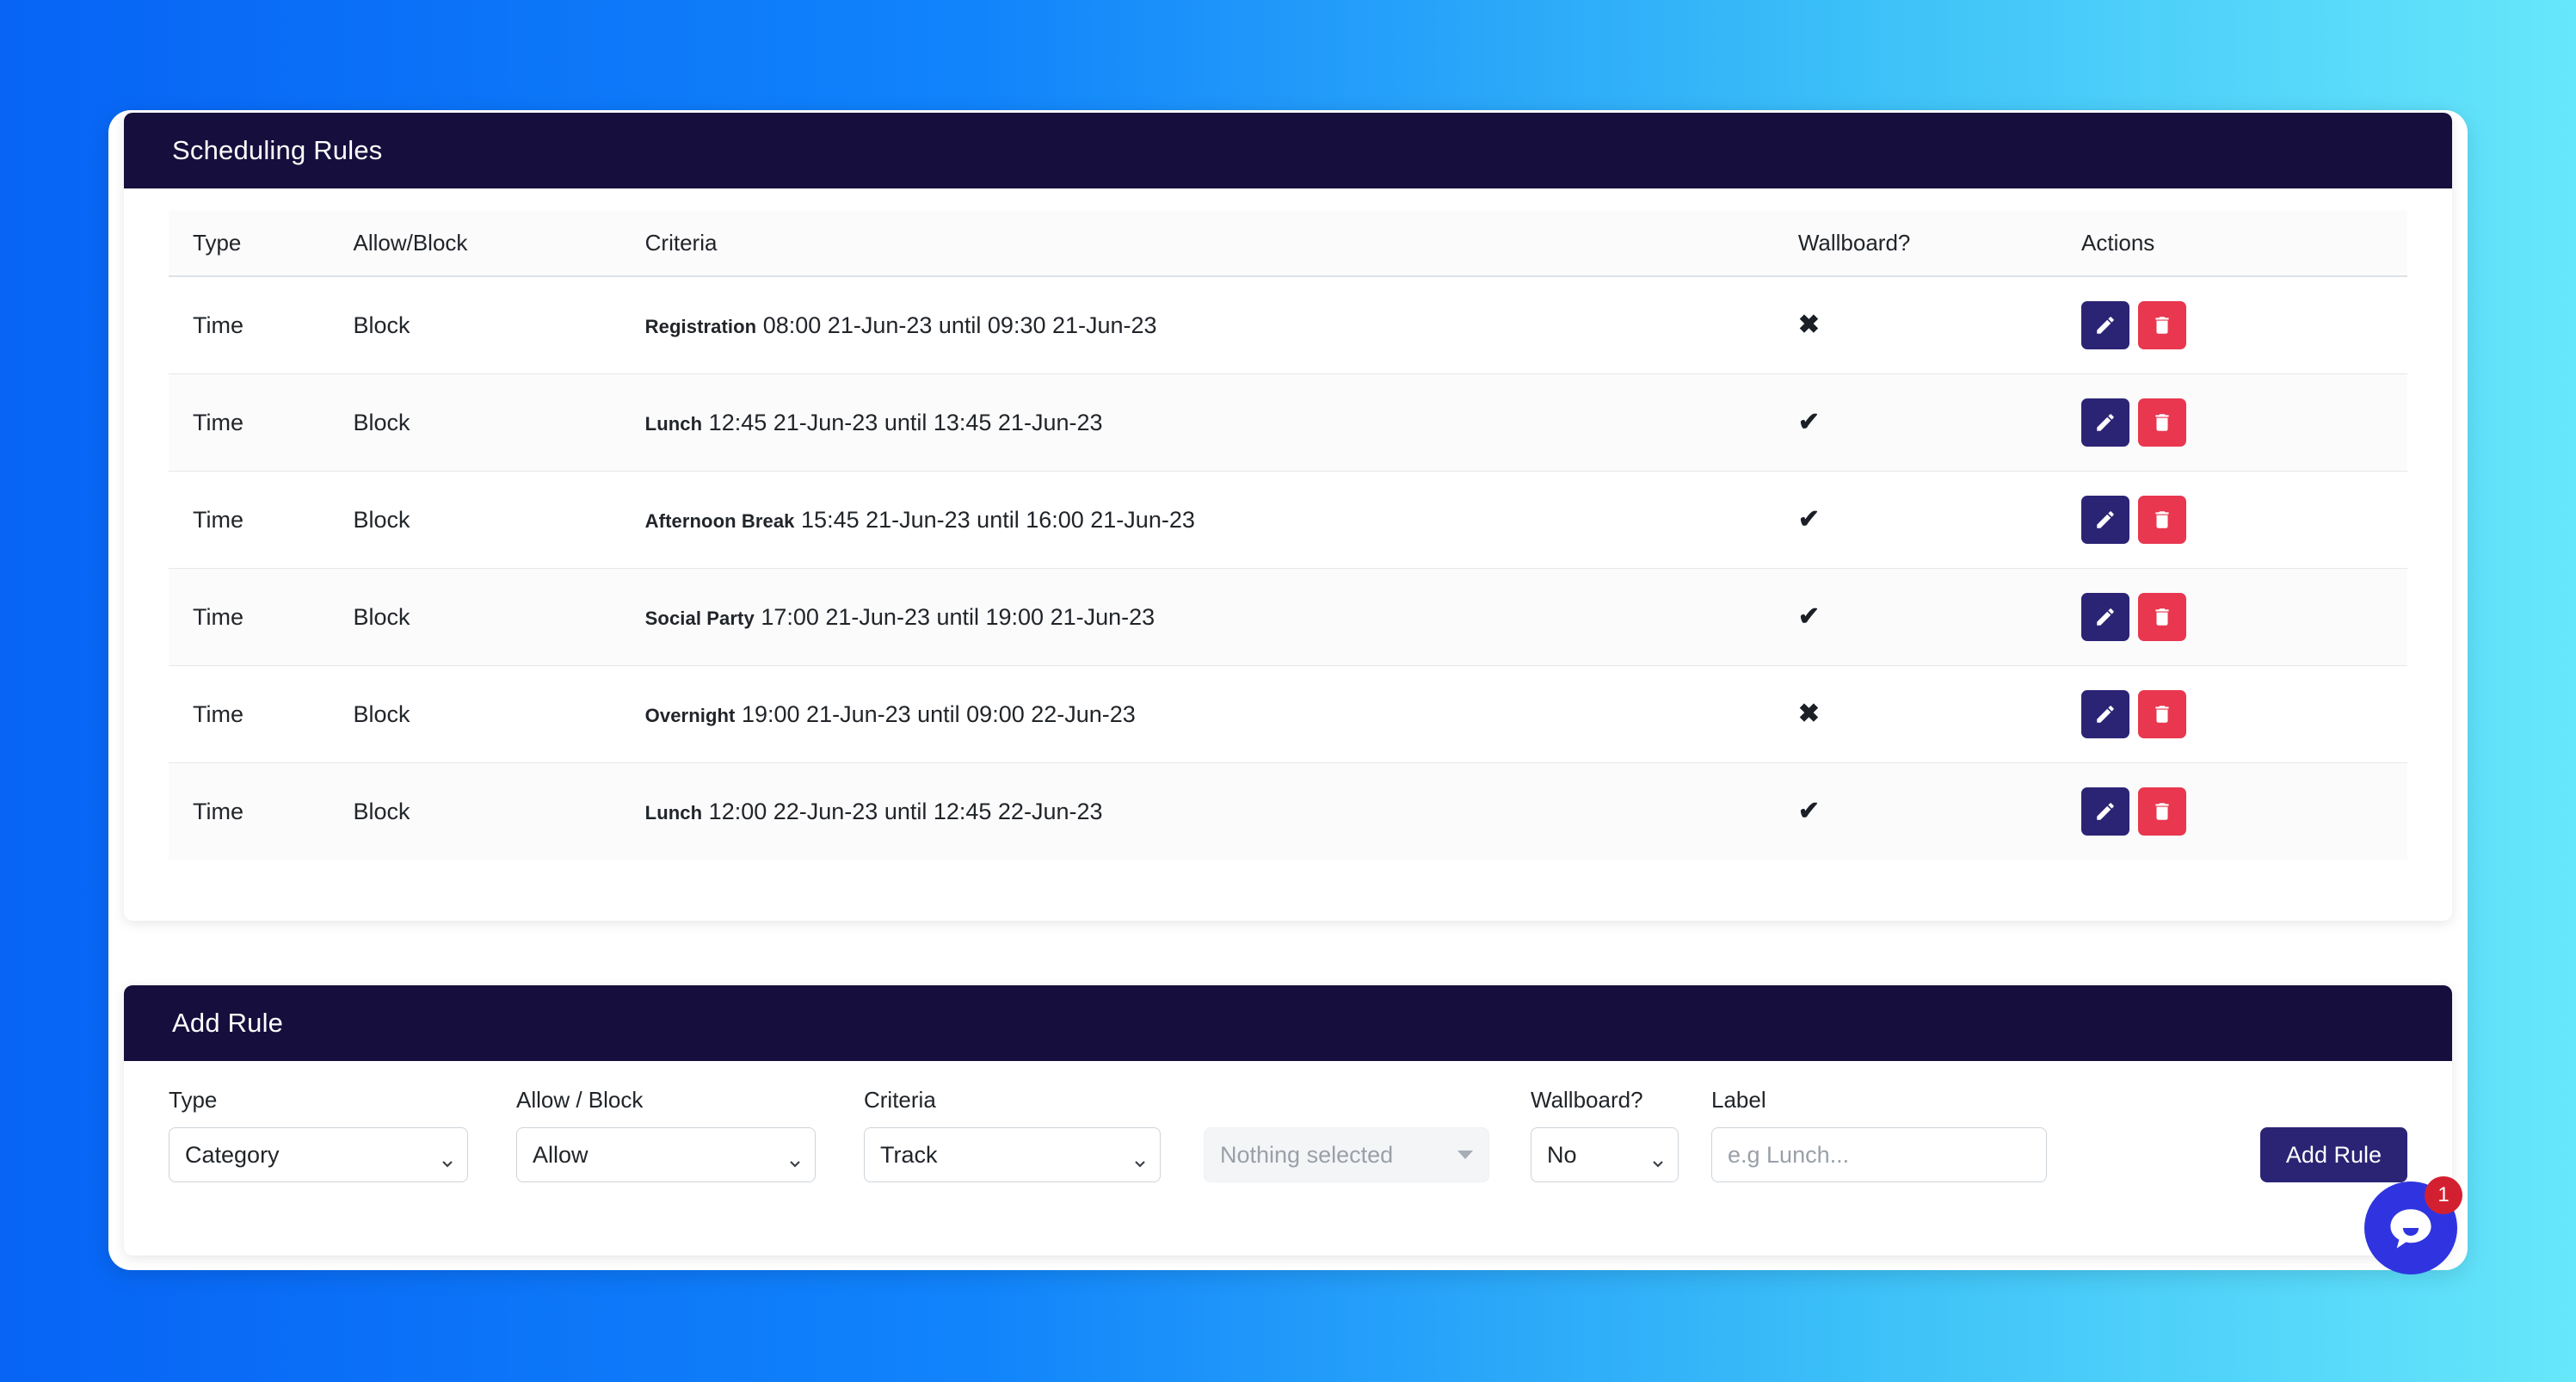 The image size is (2576, 1382). I want to click on add-rule-button: Add Rule, so click(2333, 1155).